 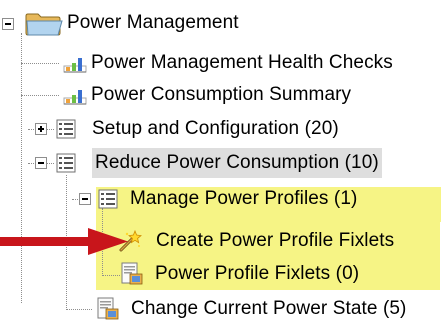 I want to click on tree-item-label: Change Current Power State (5), so click(x=269, y=308).